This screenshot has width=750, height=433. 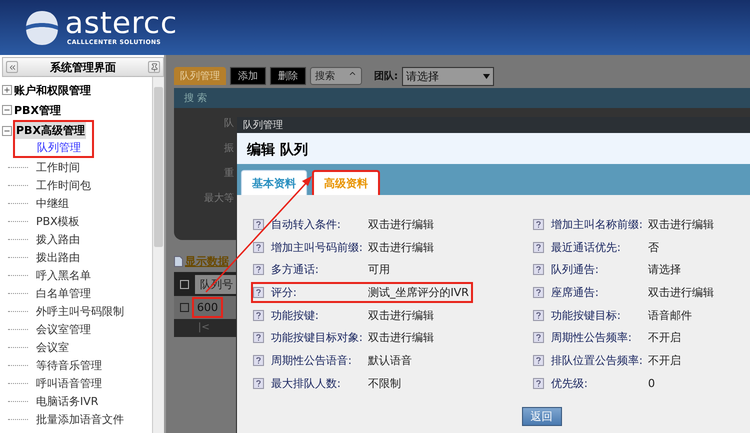 What do you see at coordinates (486, 76) in the screenshot?
I see `caret-icon` at bounding box center [486, 76].